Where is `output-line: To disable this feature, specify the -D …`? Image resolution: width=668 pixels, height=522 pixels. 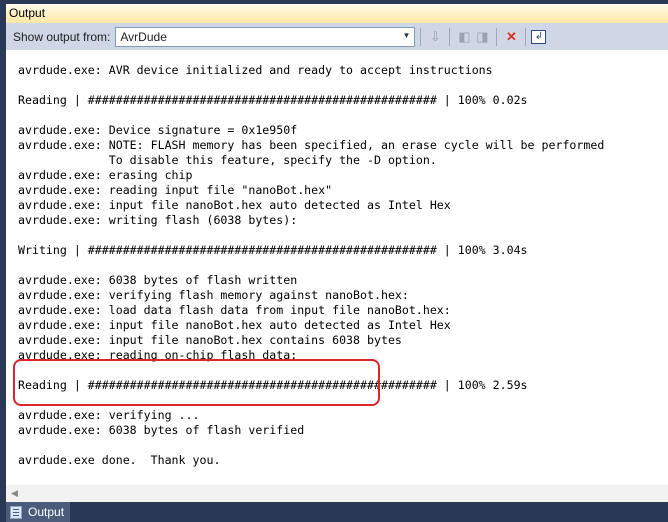 output-line: To disable this feature, specify the -D … is located at coordinates (227, 160).